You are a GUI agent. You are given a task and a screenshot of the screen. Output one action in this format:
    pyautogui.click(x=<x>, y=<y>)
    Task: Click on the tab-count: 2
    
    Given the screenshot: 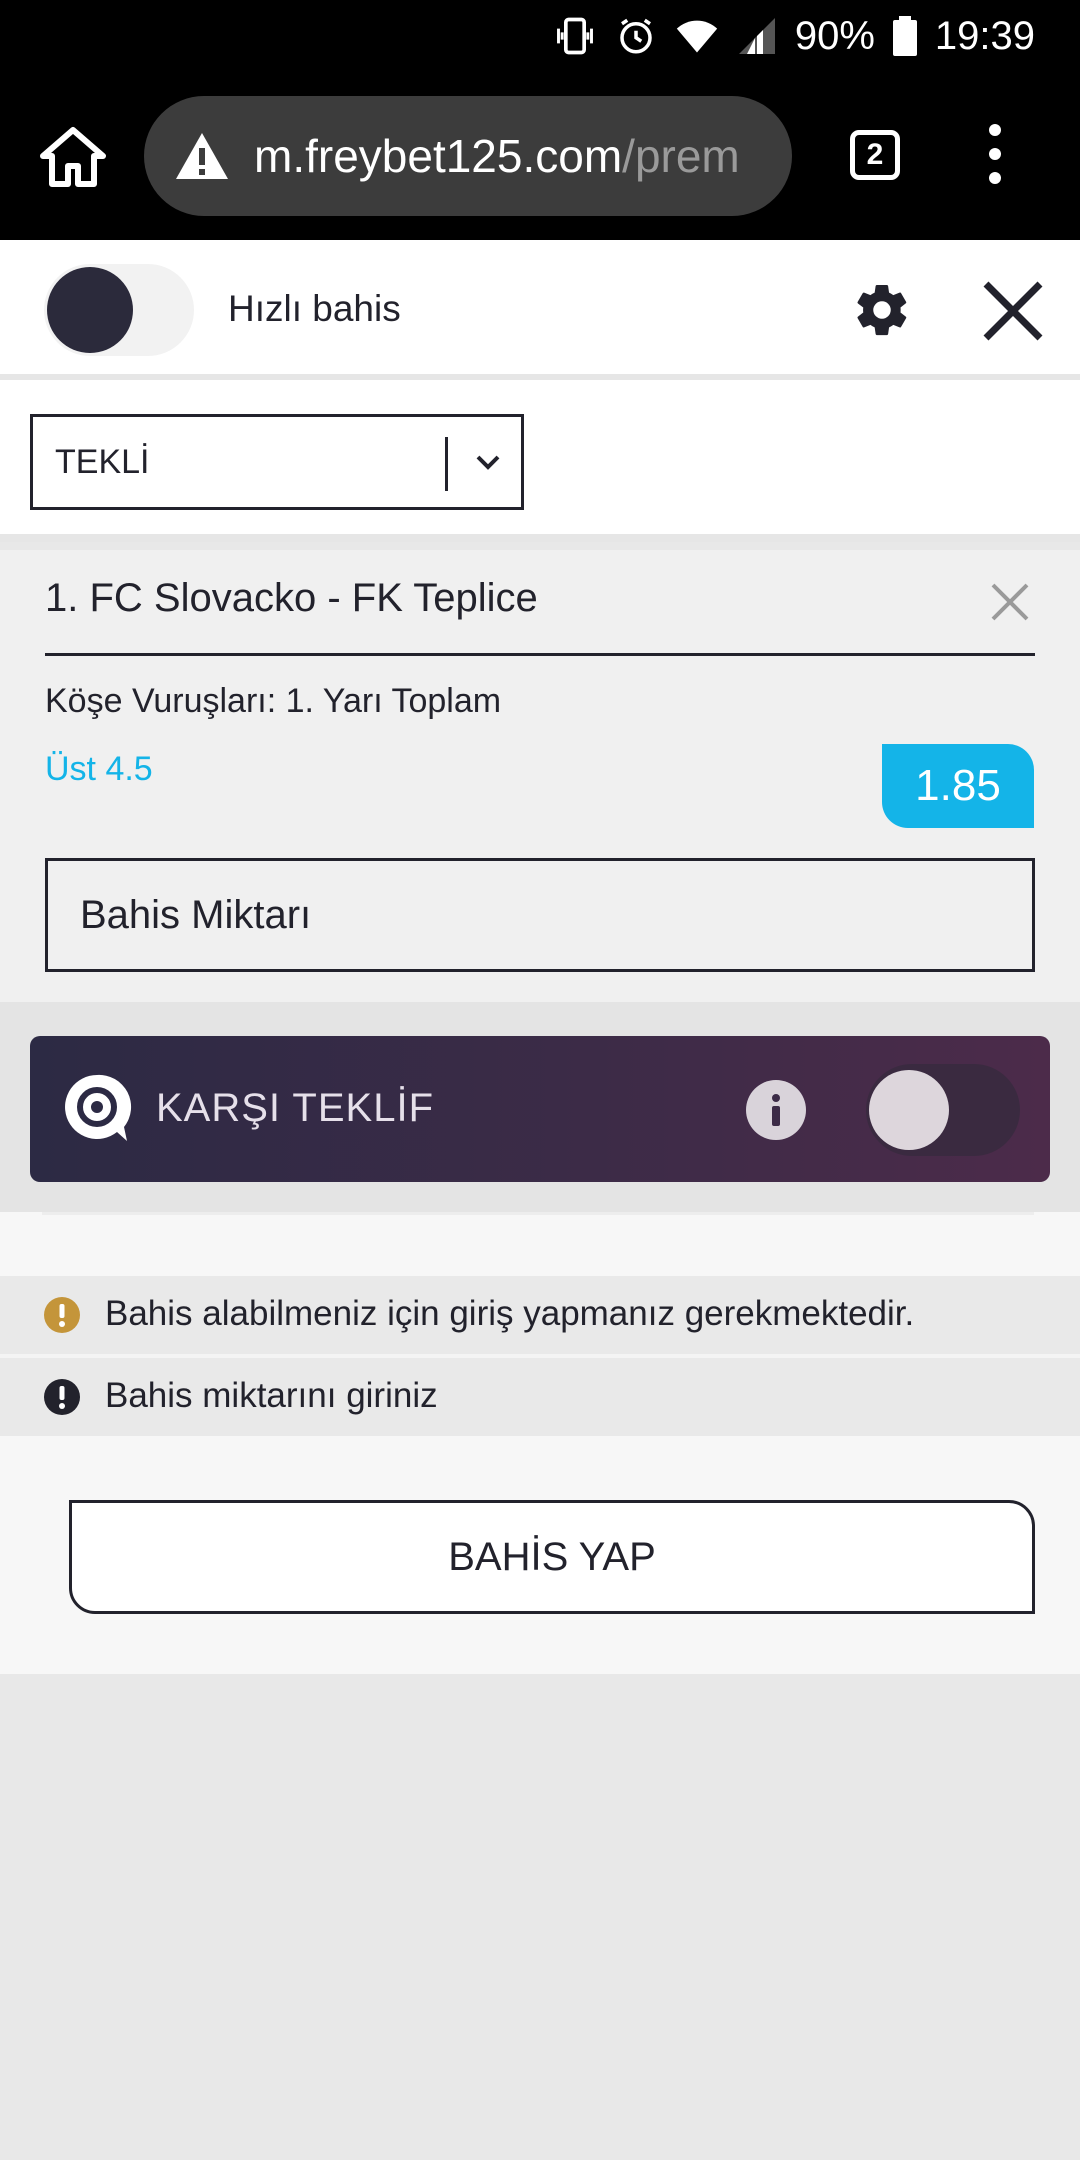 What is the action you would take?
    pyautogui.click(x=875, y=154)
    